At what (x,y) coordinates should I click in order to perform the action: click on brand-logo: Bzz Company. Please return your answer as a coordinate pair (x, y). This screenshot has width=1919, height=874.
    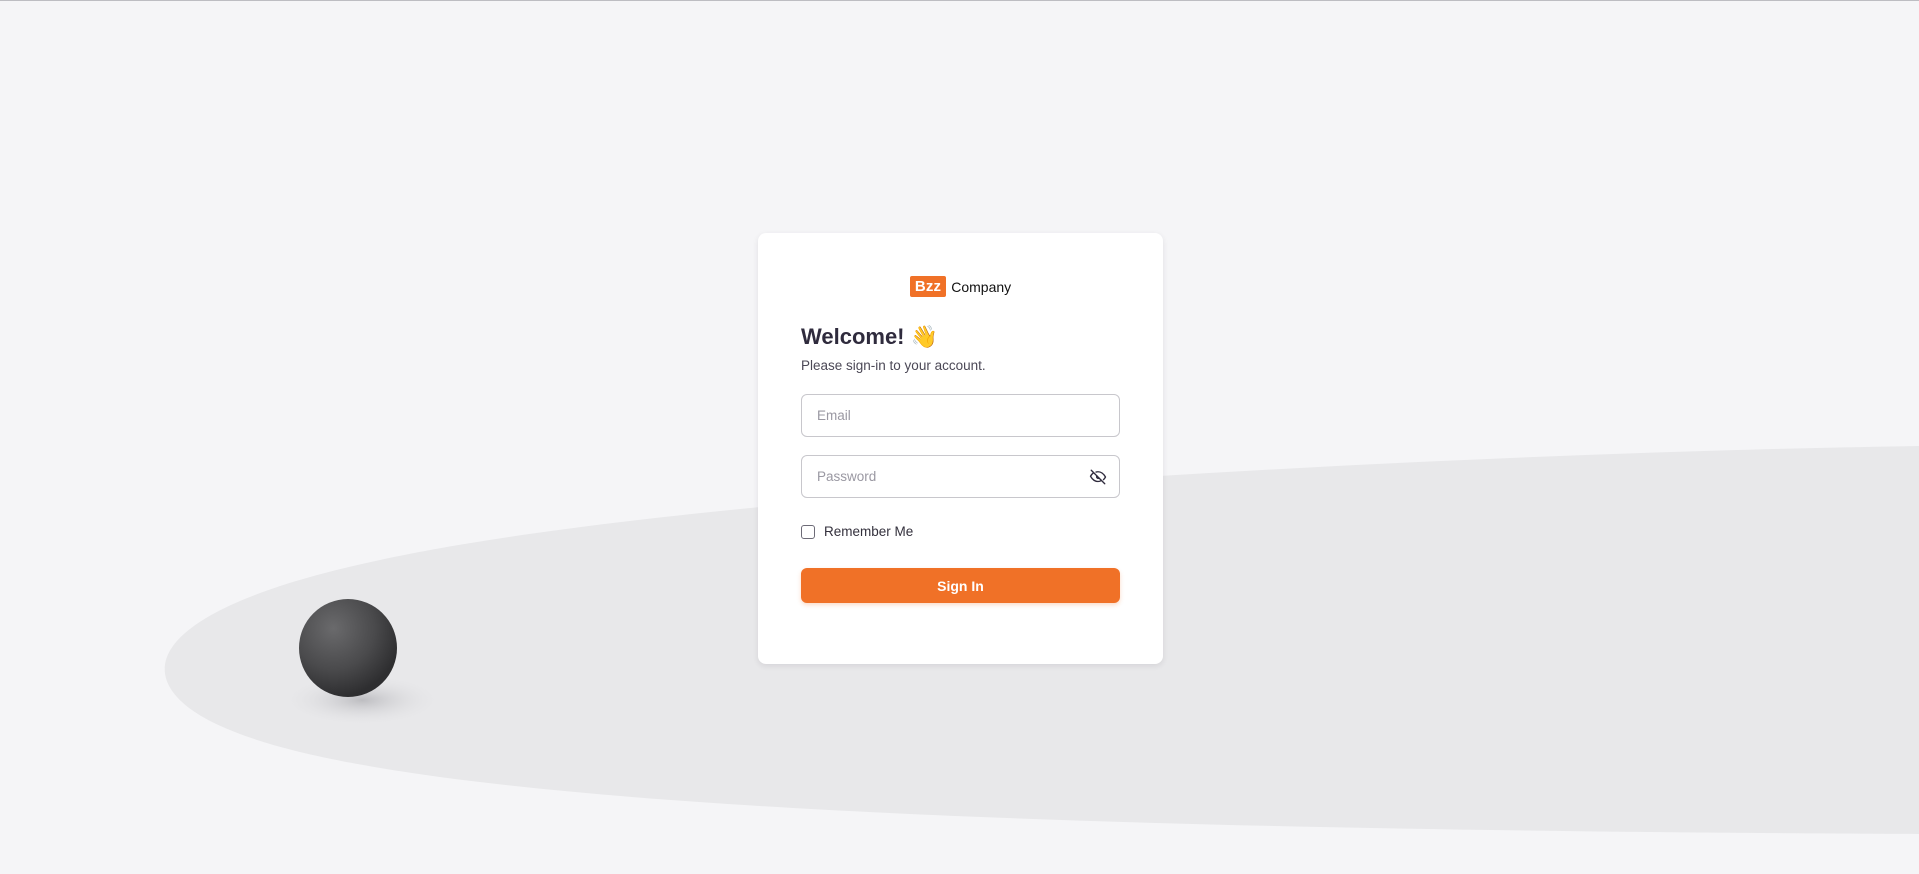
    Looking at the image, I should click on (960, 286).